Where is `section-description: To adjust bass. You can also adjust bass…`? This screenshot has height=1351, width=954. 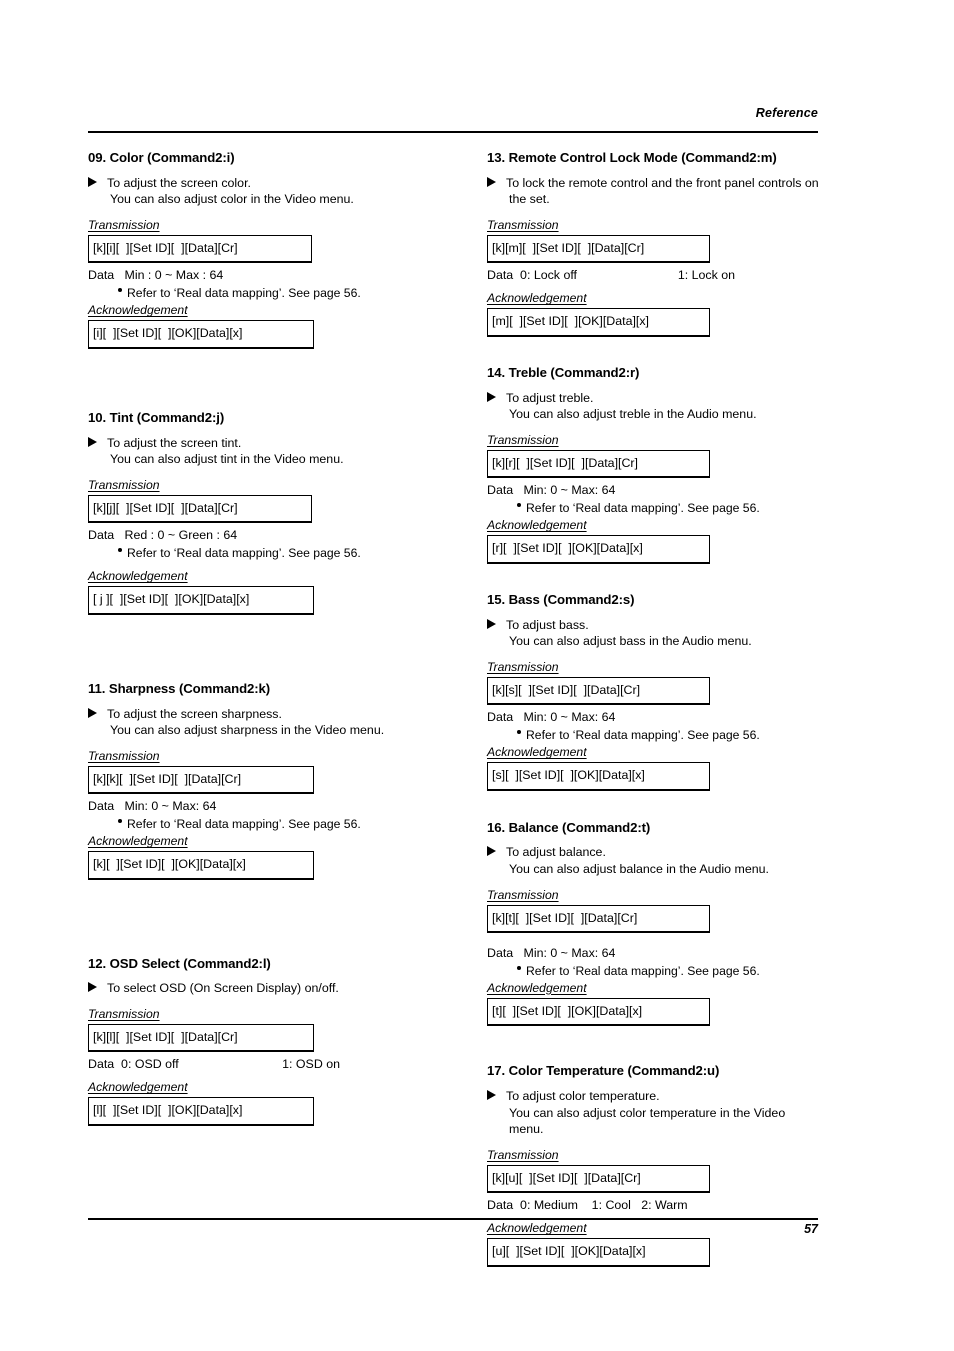
section-description: To adjust bass. You can also adjust bass… is located at coordinates (667, 633).